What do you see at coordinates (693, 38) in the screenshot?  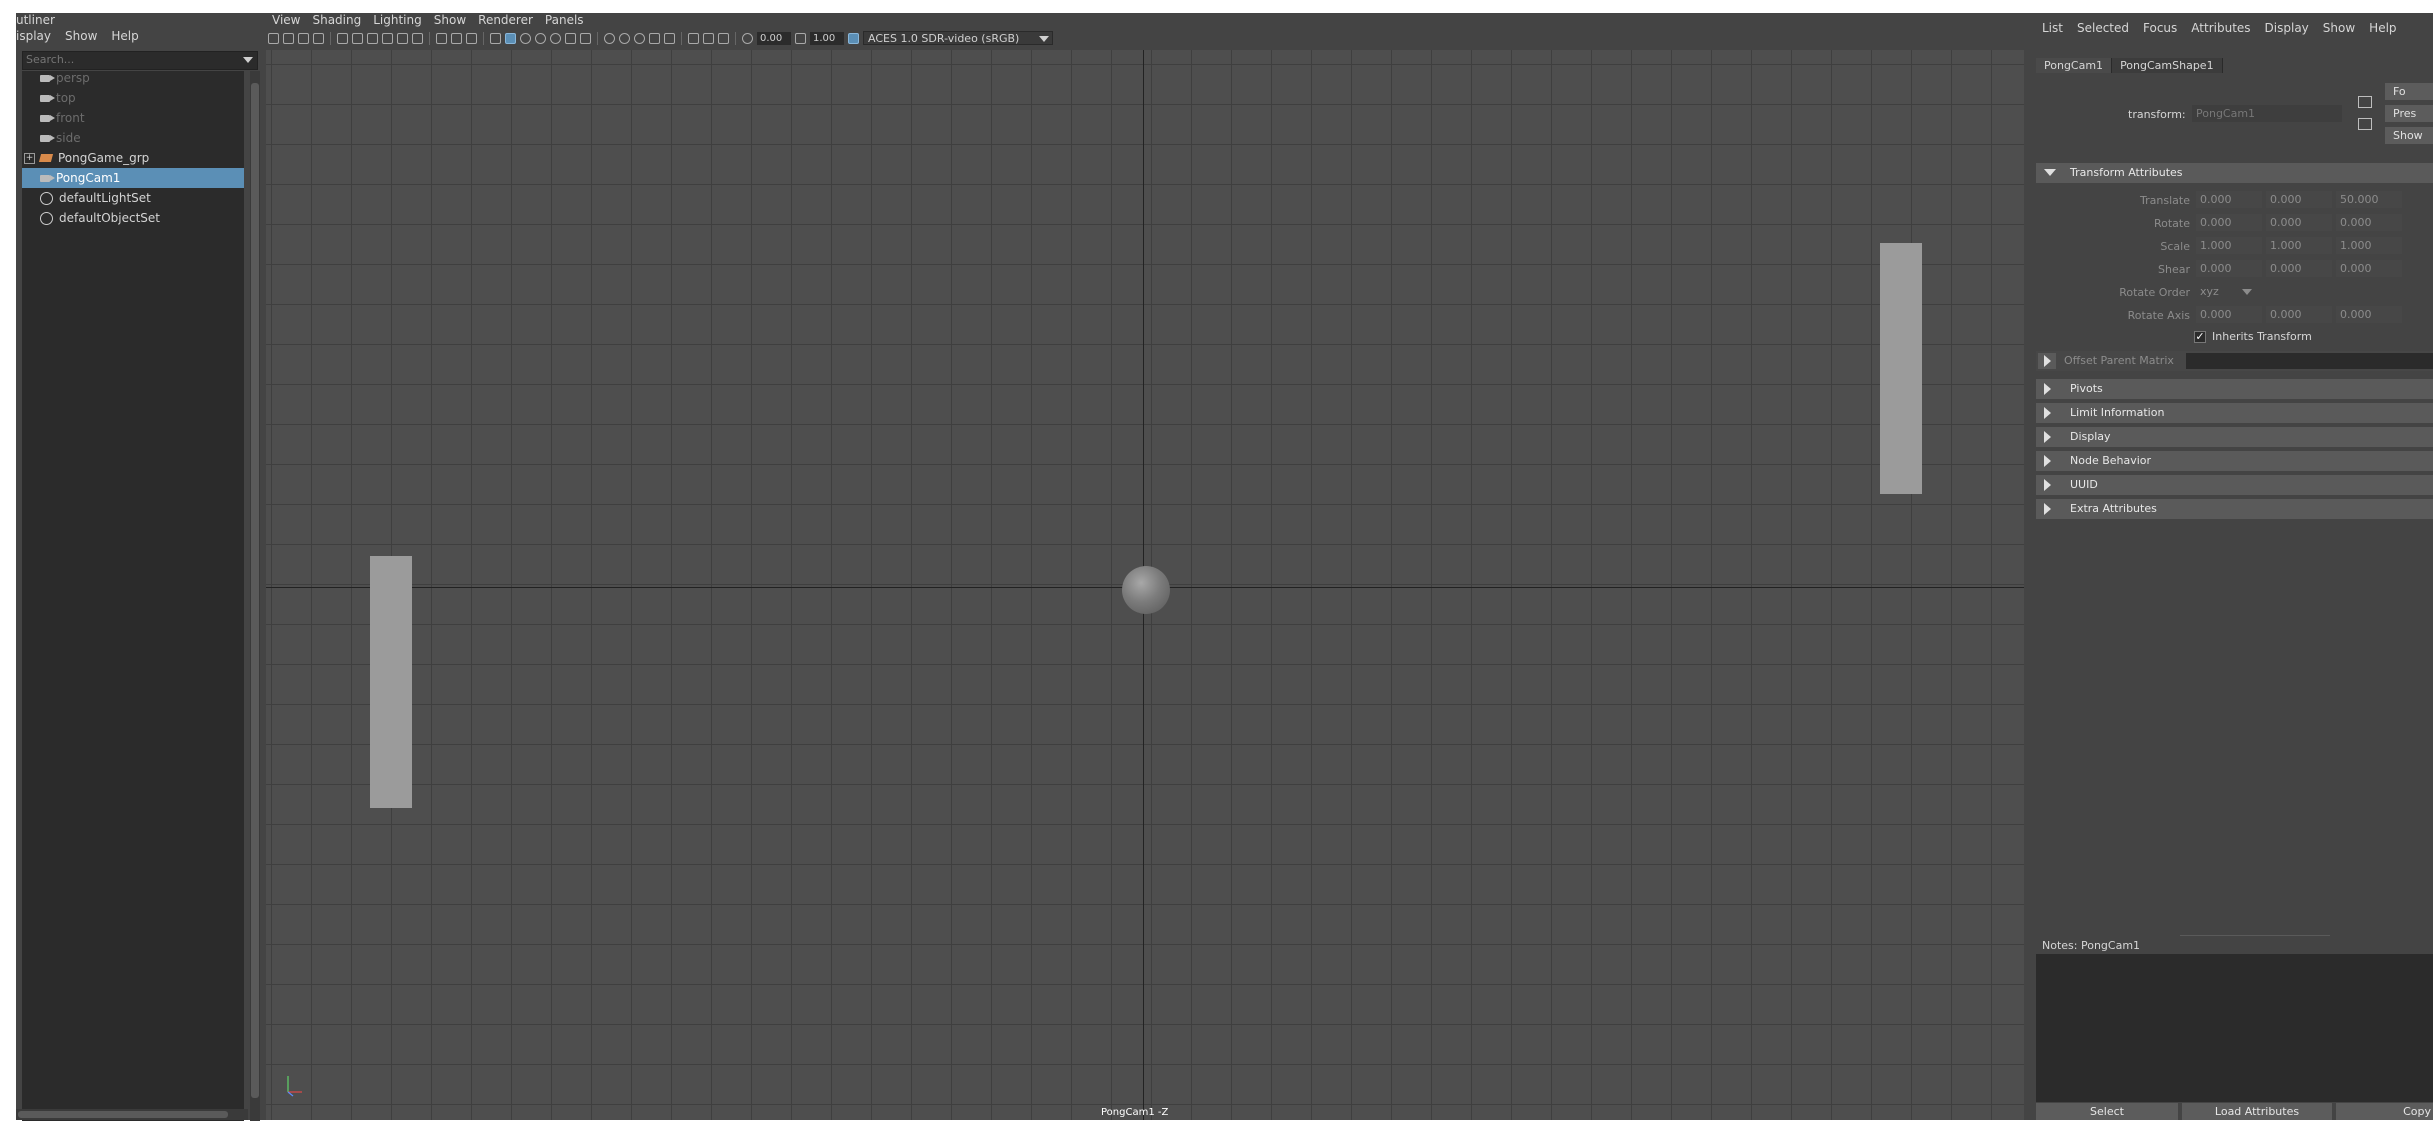 I see `xray-joints-icon` at bounding box center [693, 38].